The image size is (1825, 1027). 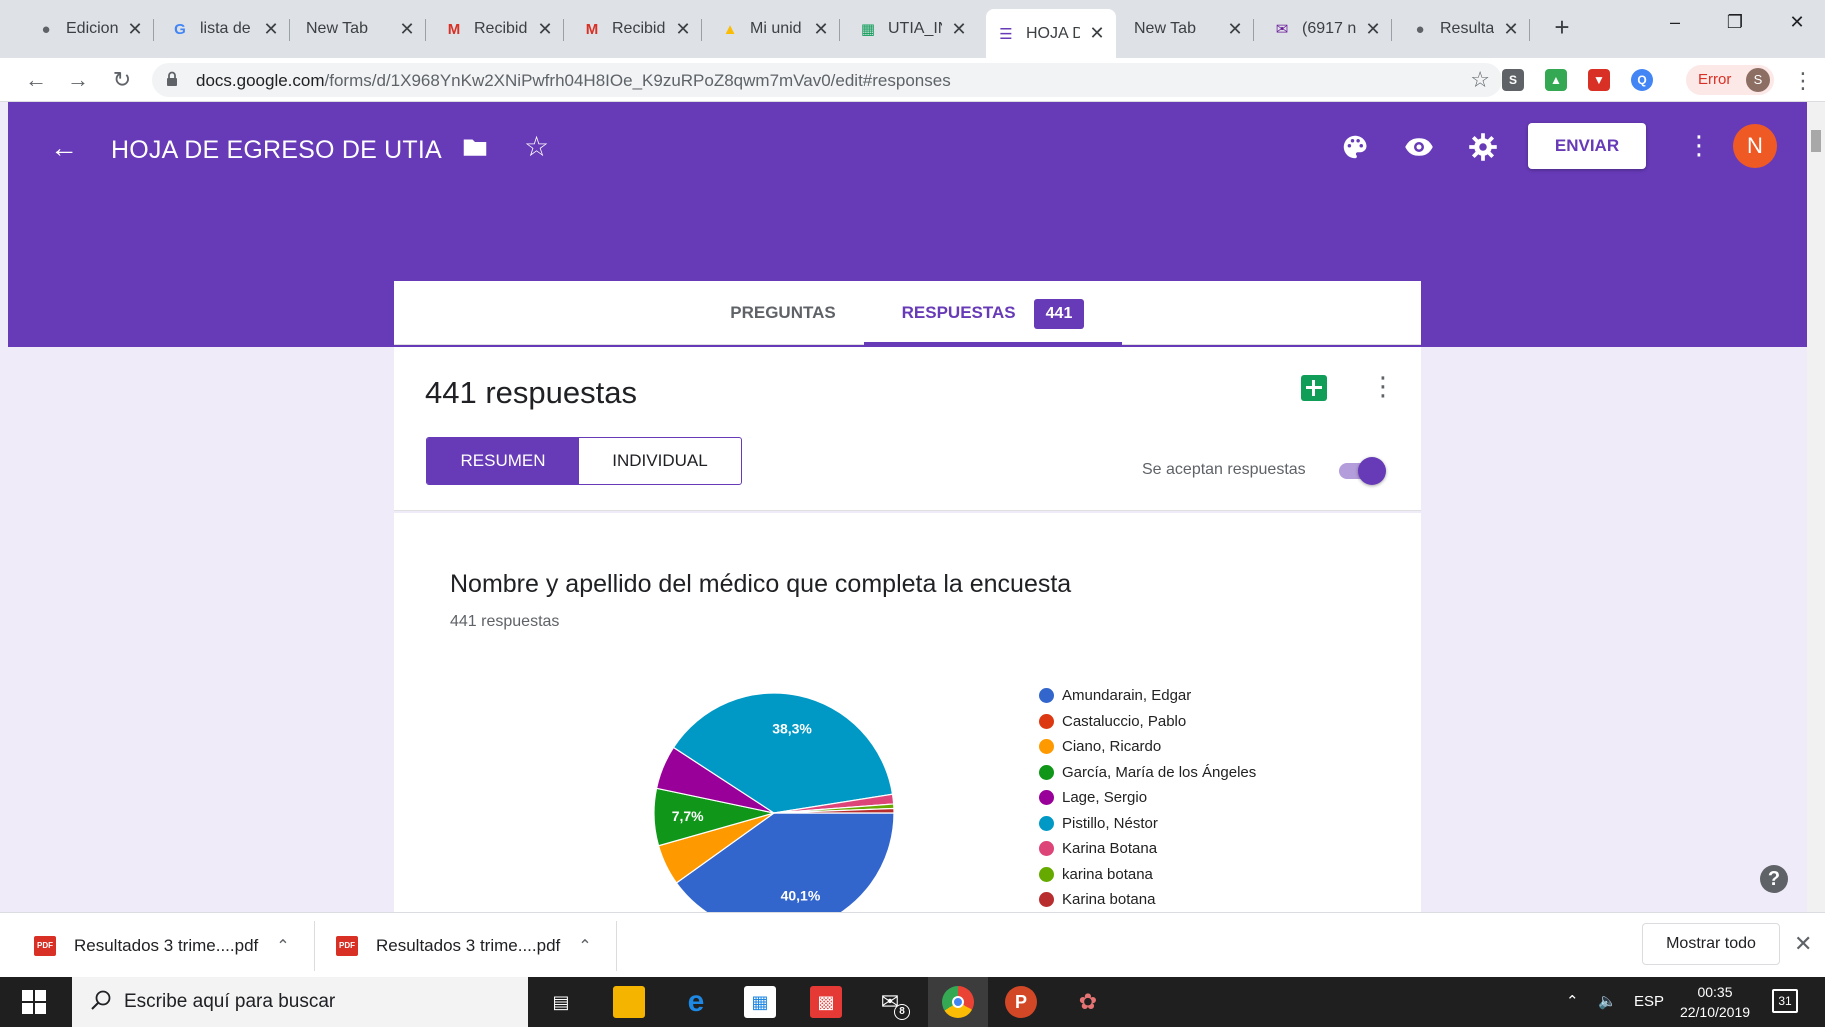 What do you see at coordinates (1755, 146) in the screenshot?
I see `user-avatar: N` at bounding box center [1755, 146].